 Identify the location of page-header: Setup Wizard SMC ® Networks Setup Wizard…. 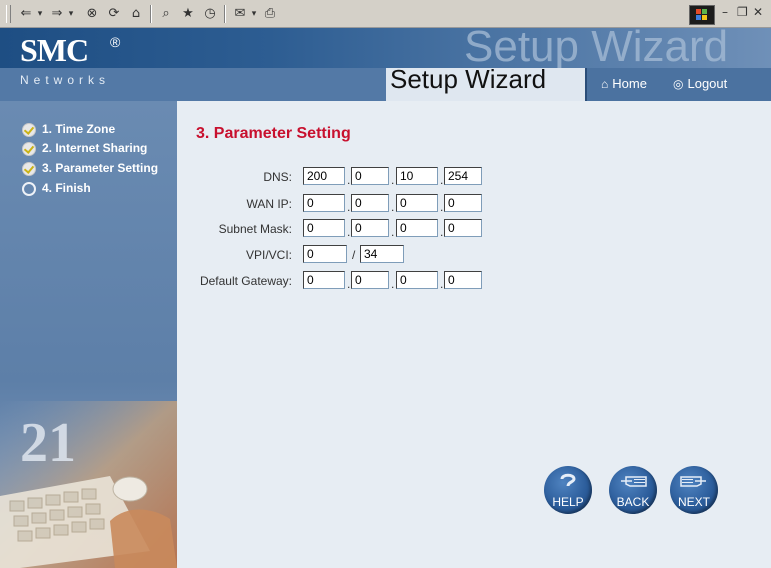
(385, 64).